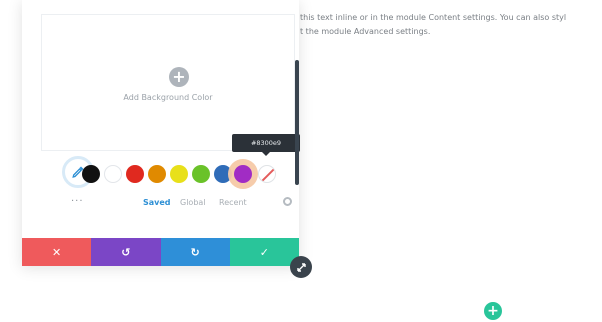 The width and height of the screenshot is (602, 322). What do you see at coordinates (233, 202) in the screenshot?
I see `tab-recent: Recent` at bounding box center [233, 202].